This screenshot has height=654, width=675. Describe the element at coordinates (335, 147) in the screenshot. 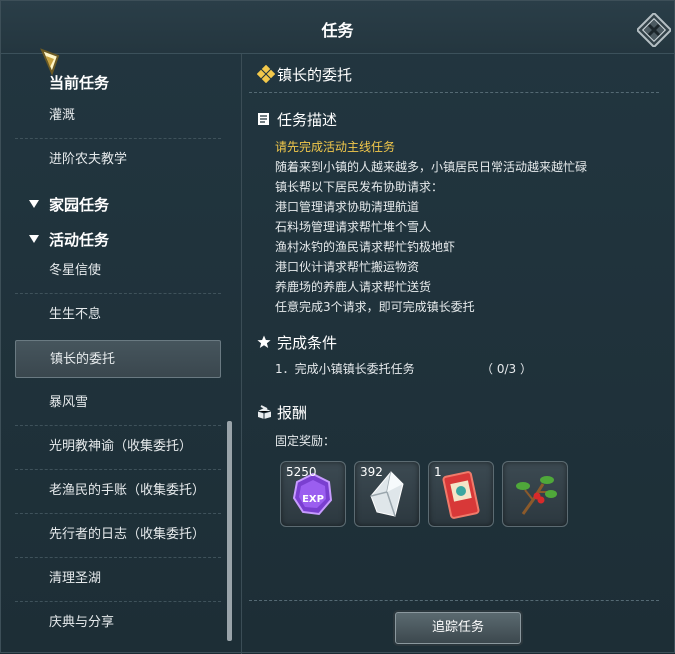

I see `warning-text: 请先完成活动主线任务` at that location.